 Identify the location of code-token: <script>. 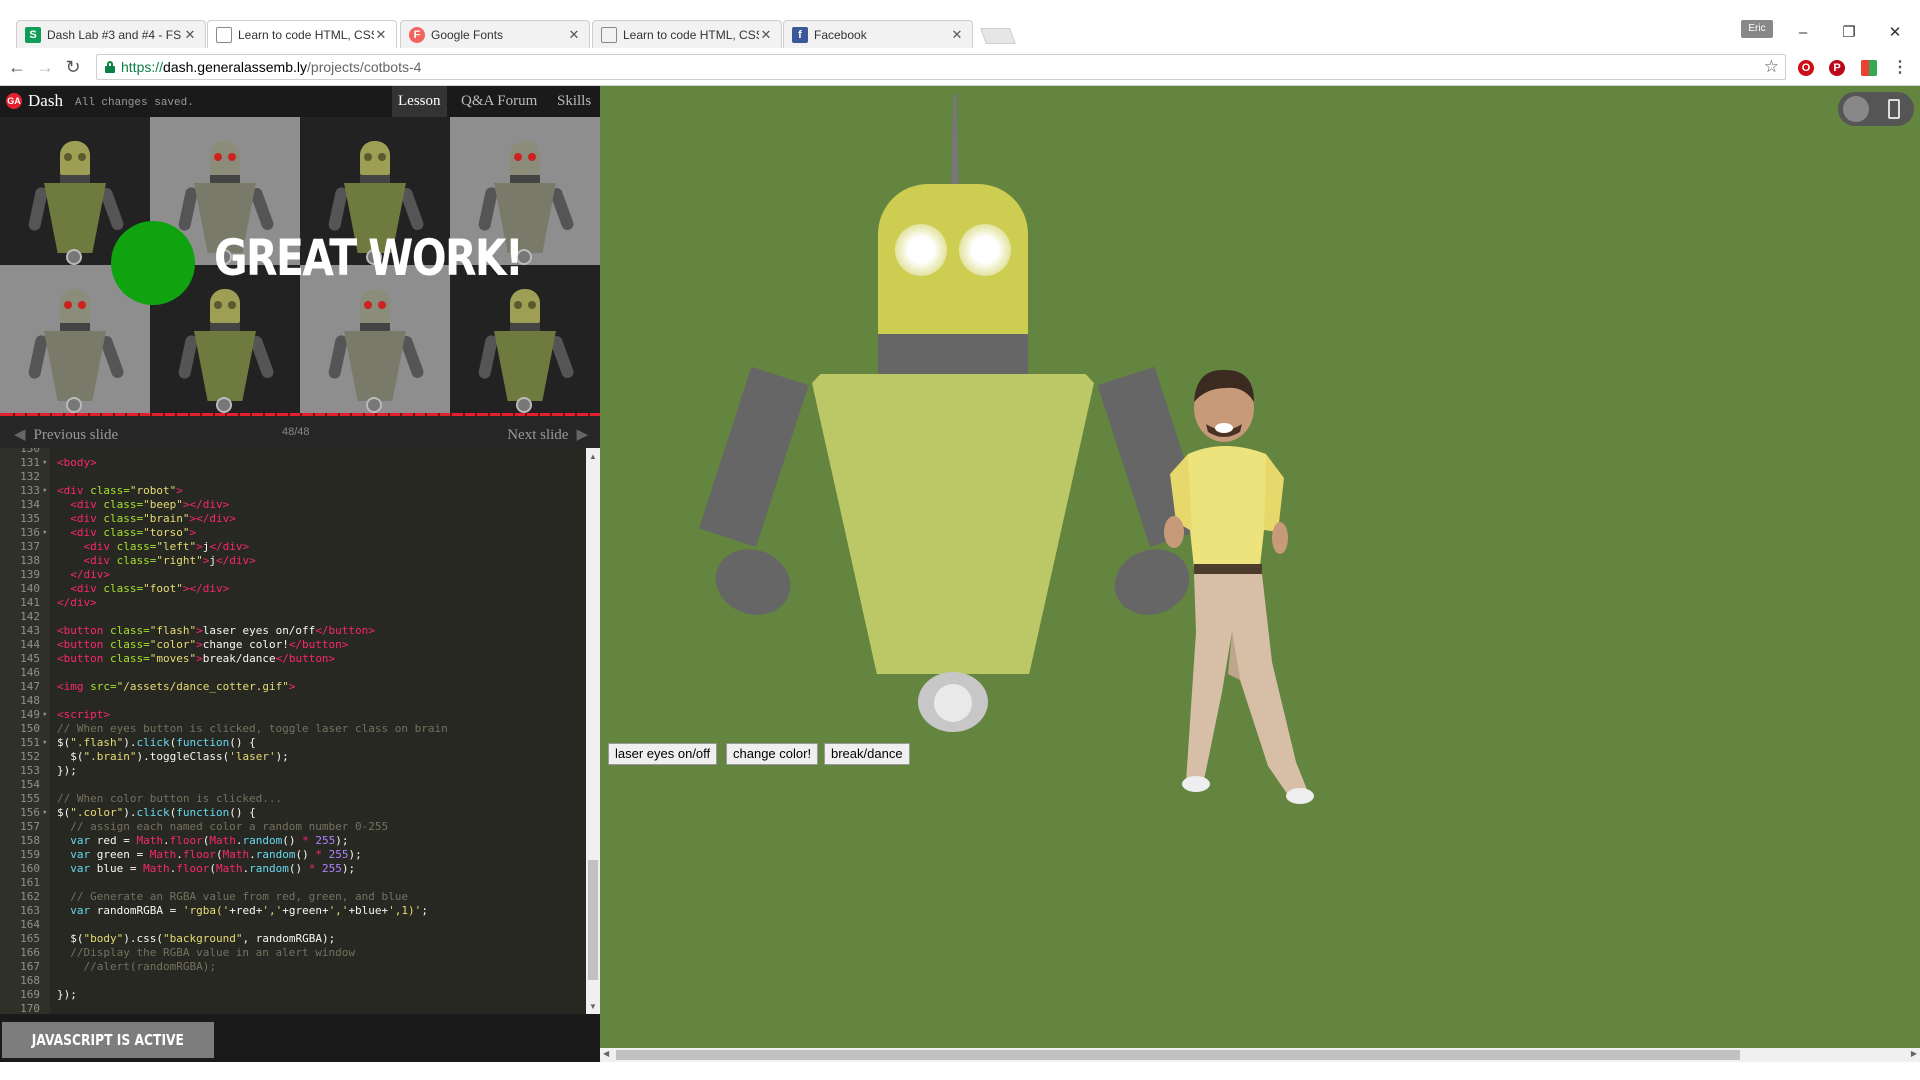
(83, 714).